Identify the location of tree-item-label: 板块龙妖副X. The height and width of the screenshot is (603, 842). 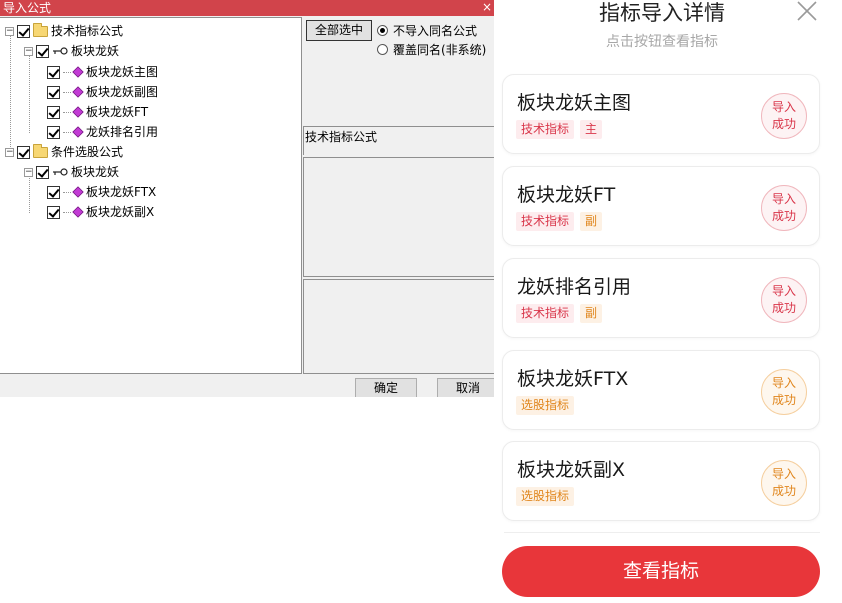
(120, 212).